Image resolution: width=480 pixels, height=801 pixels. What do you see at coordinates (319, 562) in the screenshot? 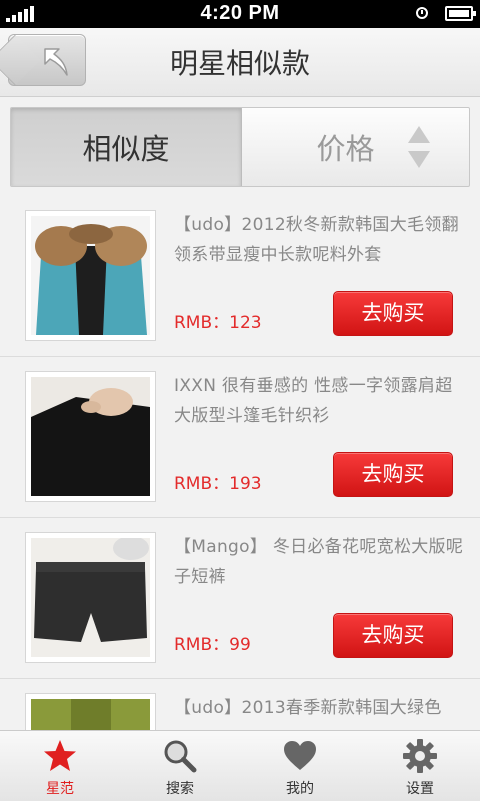
I see `product-title: 【Mango】 冬日必备花呢宽松大版呢子短裤` at bounding box center [319, 562].